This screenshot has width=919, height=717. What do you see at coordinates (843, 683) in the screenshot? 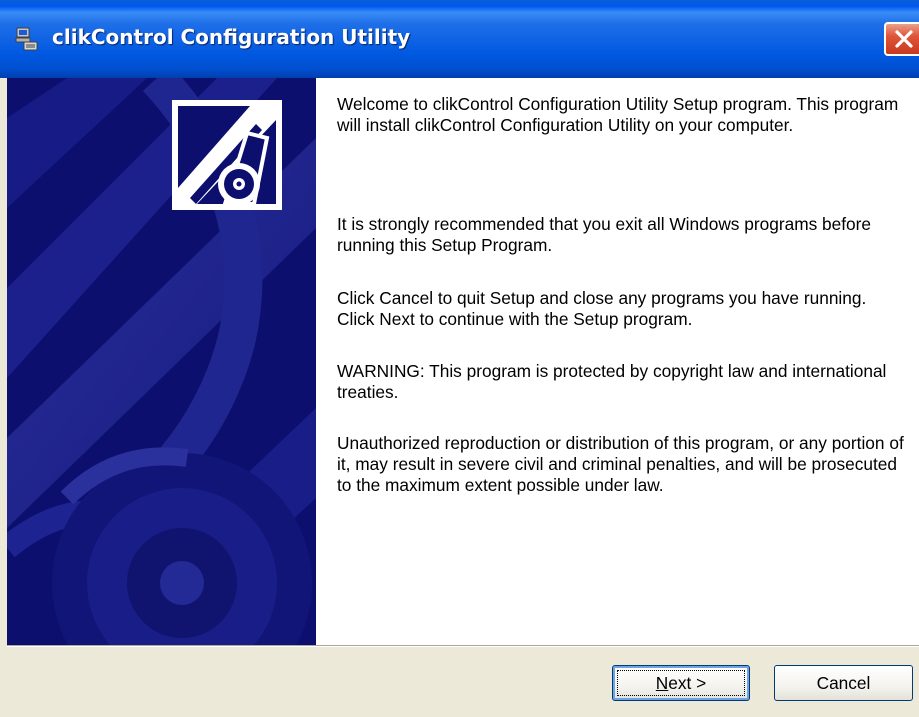
I see `cancel-button: Cancel` at bounding box center [843, 683].